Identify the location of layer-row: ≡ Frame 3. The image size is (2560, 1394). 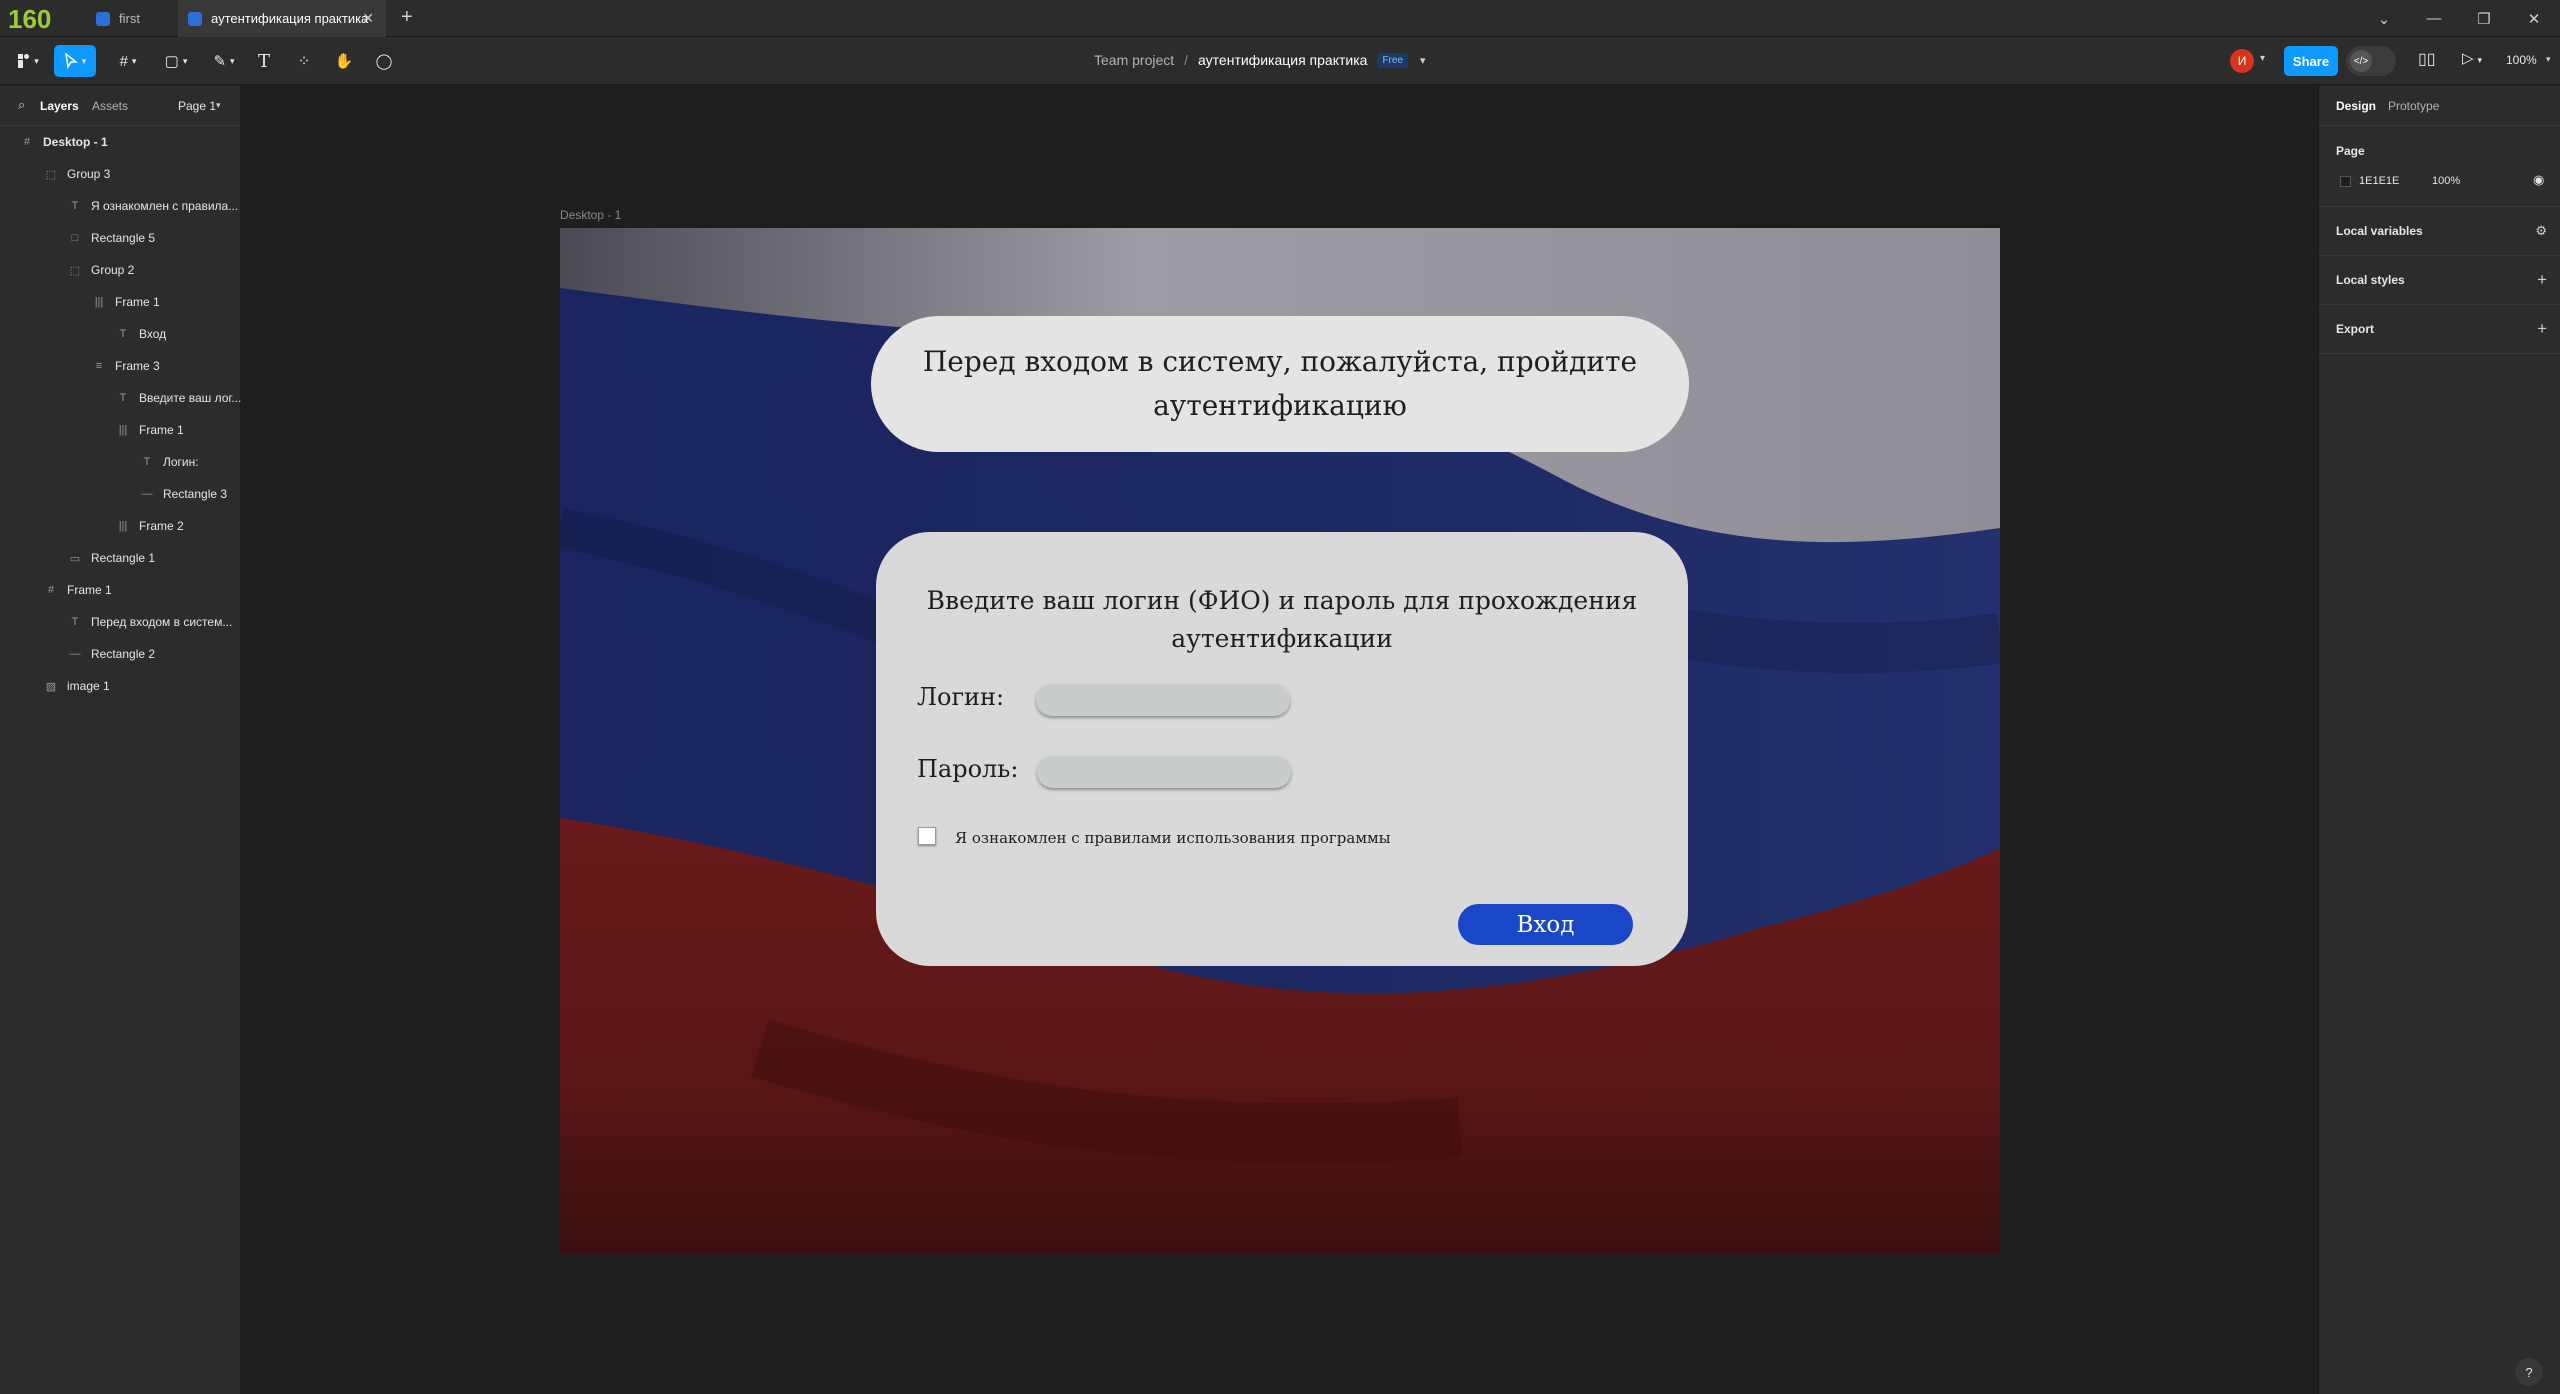
(120, 366).